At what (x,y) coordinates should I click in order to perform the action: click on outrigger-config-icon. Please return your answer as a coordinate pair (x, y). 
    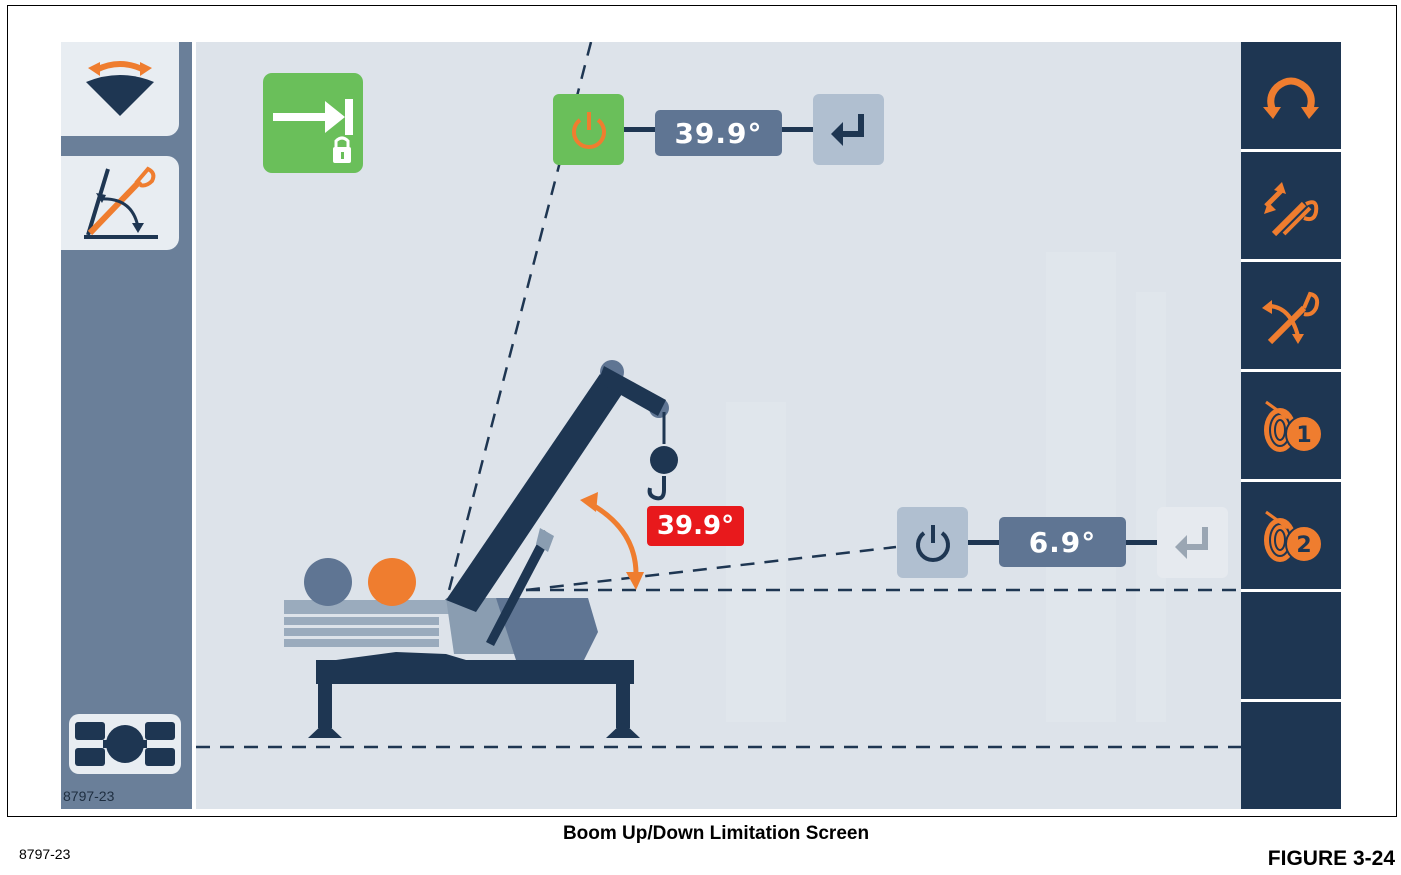
    Looking at the image, I should click on (125, 744).